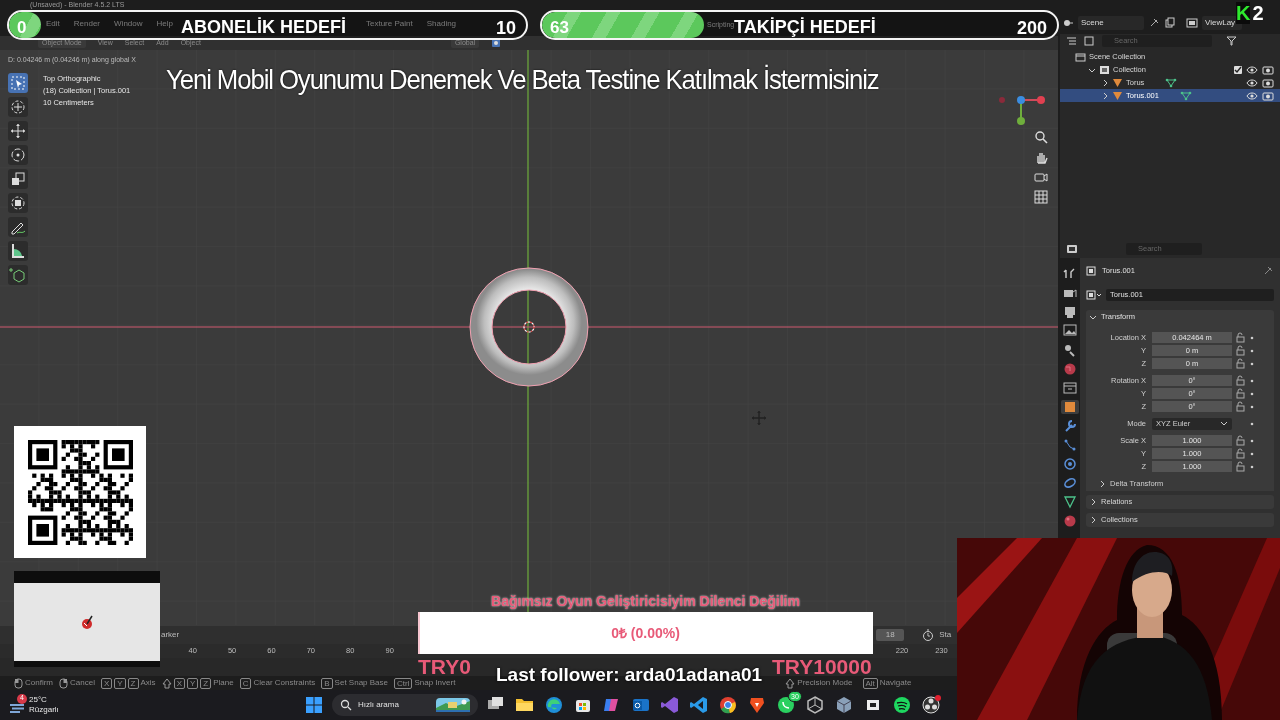 The height and width of the screenshot is (720, 1280). What do you see at coordinates (1111, 23) in the screenshot?
I see `scene-field: Scene` at bounding box center [1111, 23].